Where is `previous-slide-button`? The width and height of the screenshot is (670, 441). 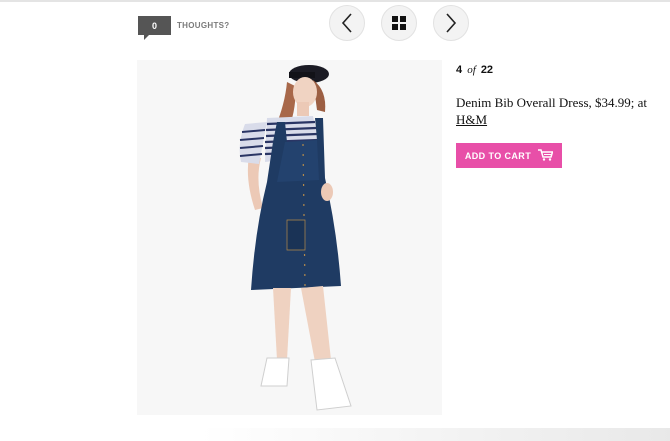
previous-slide-button is located at coordinates (347, 23).